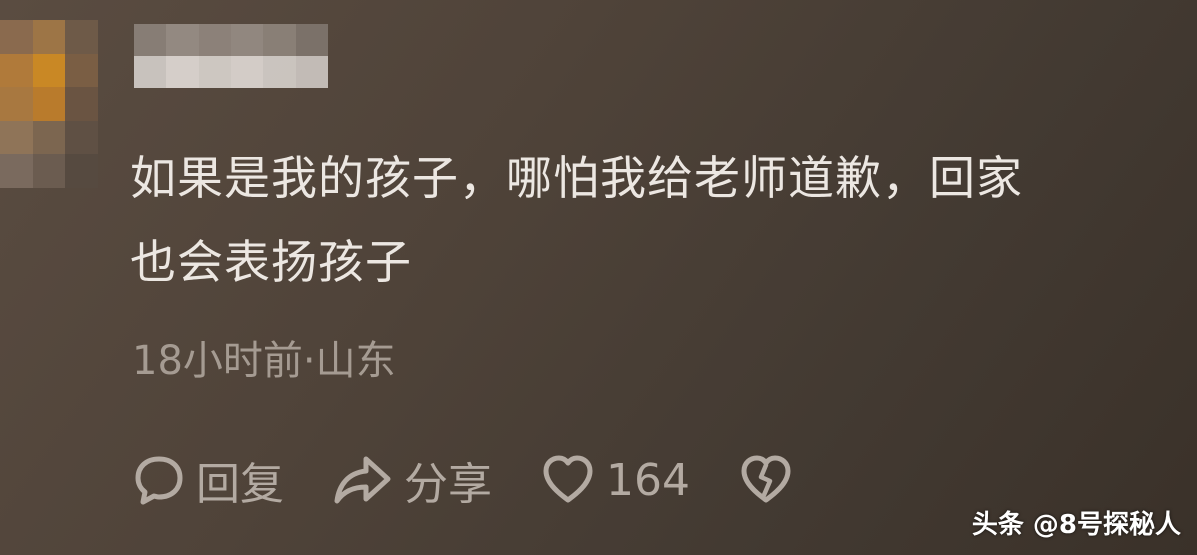 This screenshot has height=555, width=1197. I want to click on comment-actions: 回复 分享 164, so click(468, 480).